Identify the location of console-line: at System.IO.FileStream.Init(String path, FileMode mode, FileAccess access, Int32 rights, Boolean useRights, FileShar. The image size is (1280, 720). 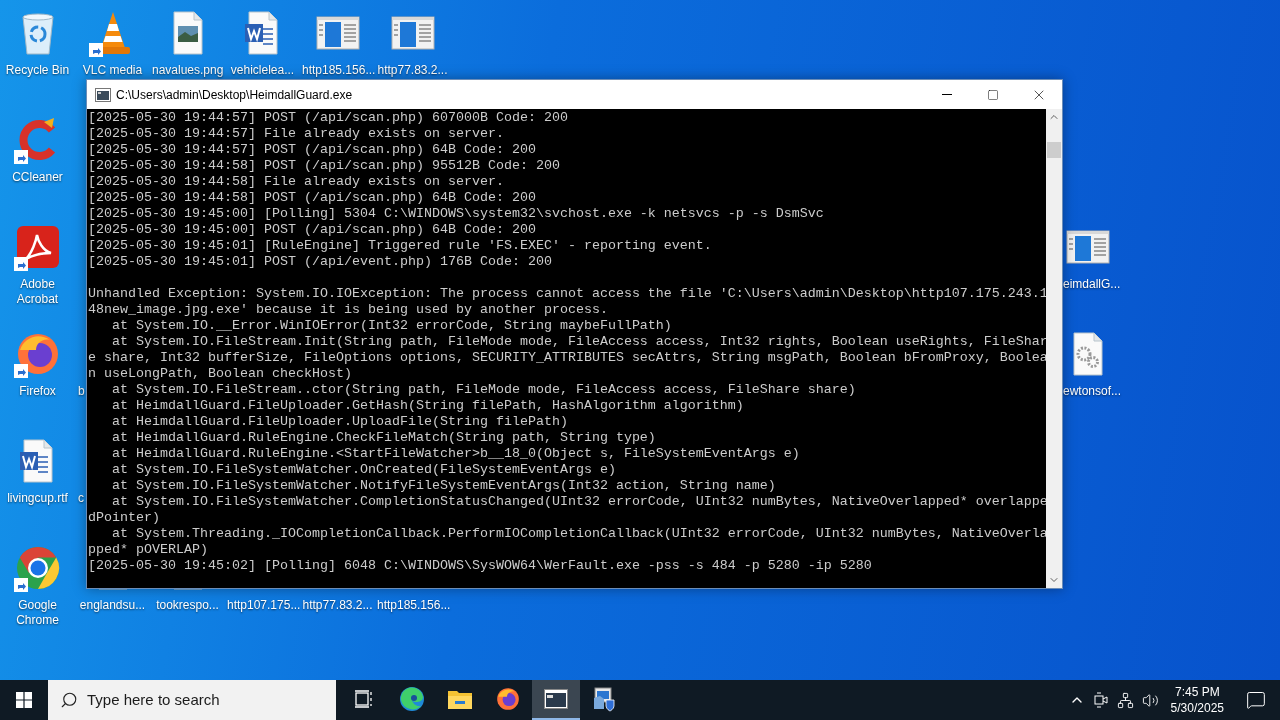
(578, 342).